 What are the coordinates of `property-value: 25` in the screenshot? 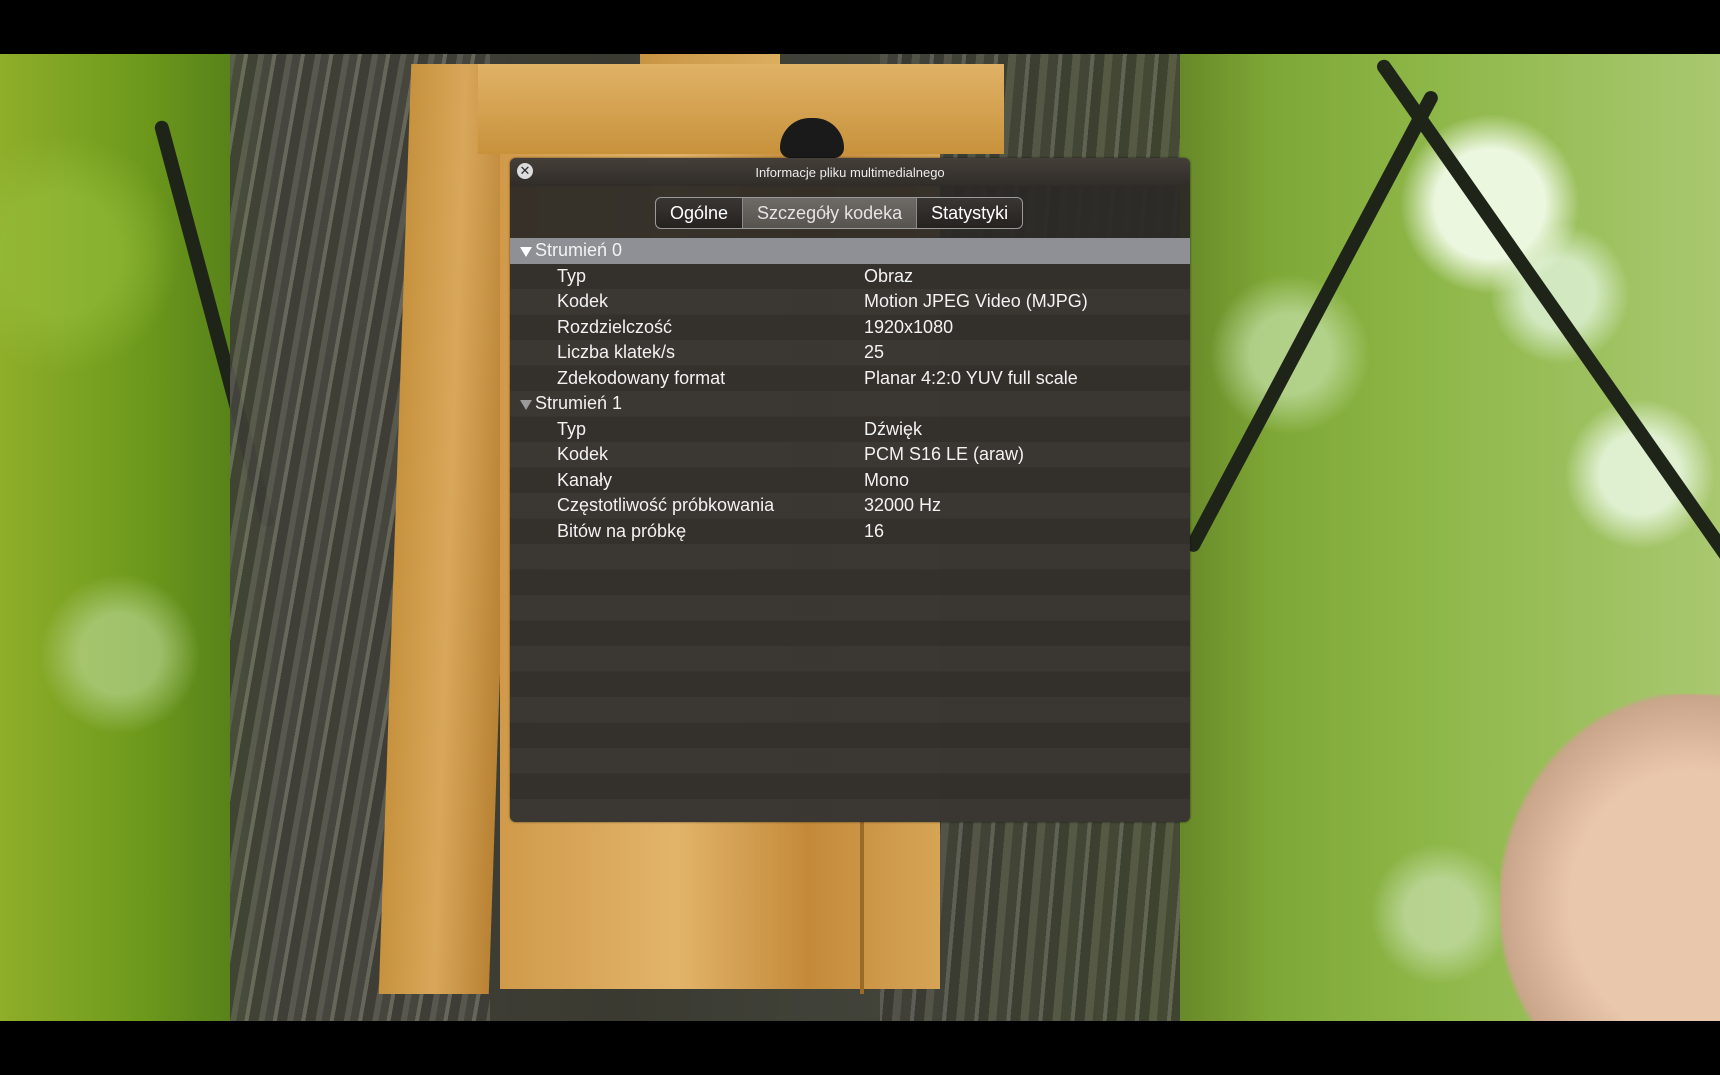 It's located at (874, 352).